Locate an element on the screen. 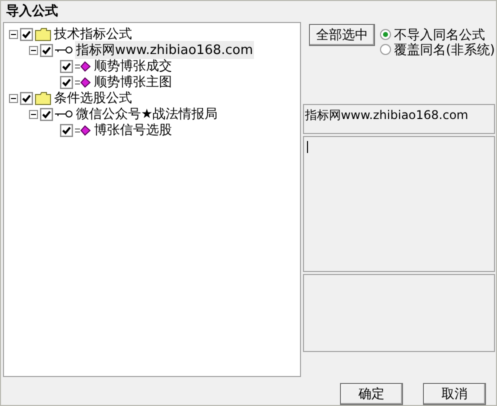  tree-item: 博张信号选股 is located at coordinates (133, 130).